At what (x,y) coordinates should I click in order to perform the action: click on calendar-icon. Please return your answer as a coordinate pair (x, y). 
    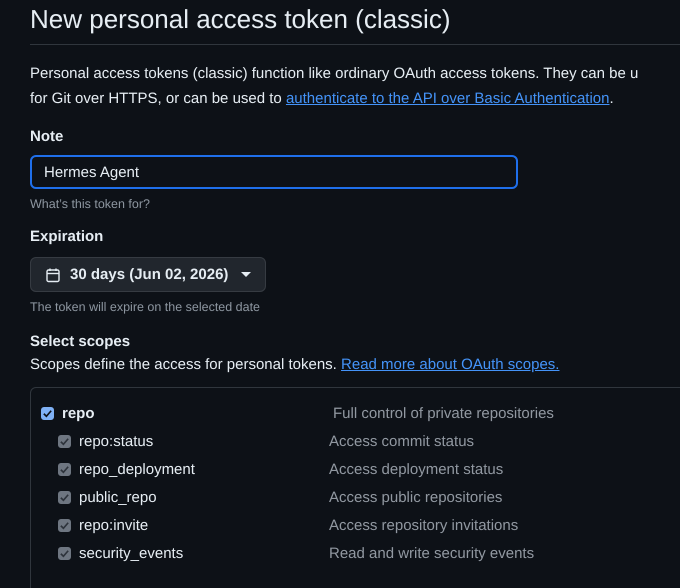
    Looking at the image, I should click on (53, 274).